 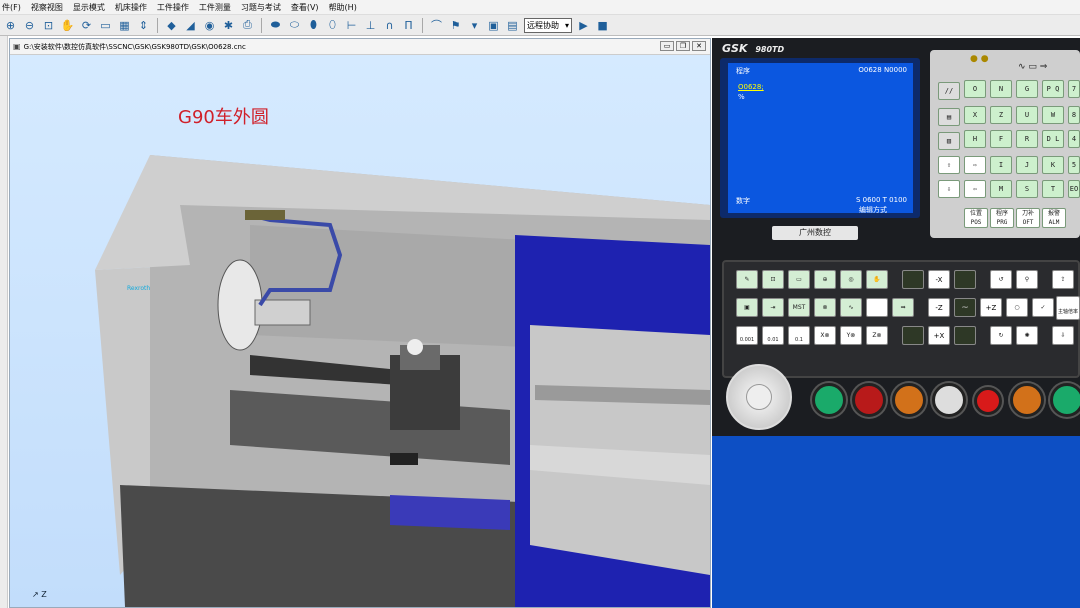 What do you see at coordinates (909, 400) in the screenshot?
I see `feed-override-button` at bounding box center [909, 400].